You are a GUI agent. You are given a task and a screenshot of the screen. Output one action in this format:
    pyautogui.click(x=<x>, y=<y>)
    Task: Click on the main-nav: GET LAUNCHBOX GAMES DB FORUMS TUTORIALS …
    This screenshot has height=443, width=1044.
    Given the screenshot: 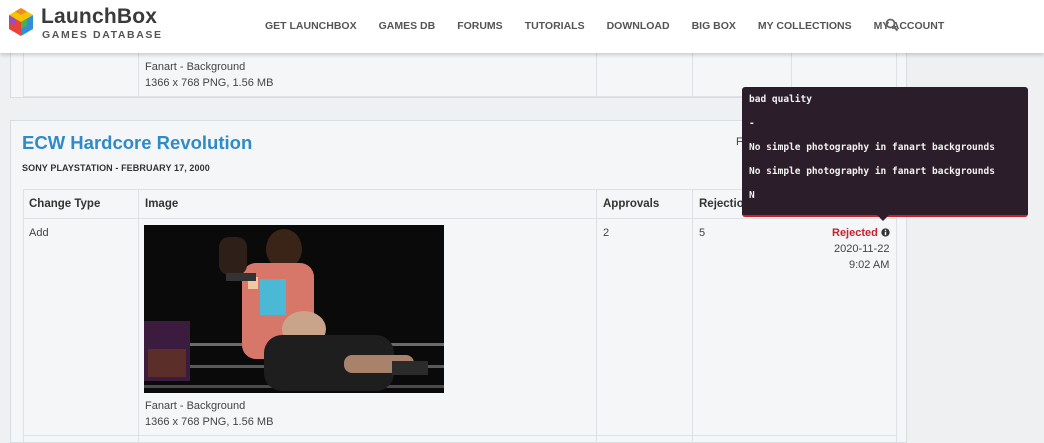 What is the action you would take?
    pyautogui.click(x=604, y=27)
    